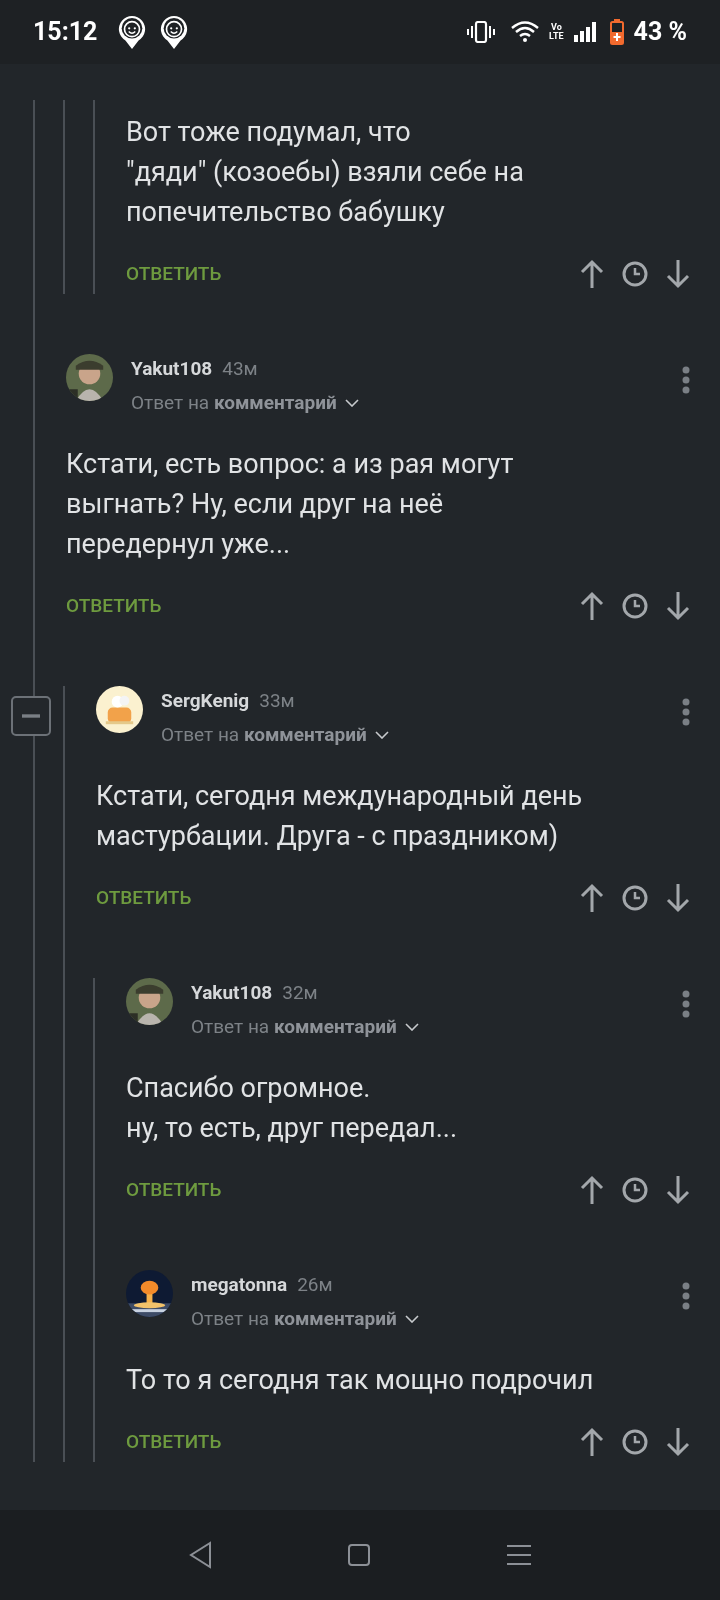 The image size is (720, 1600). What do you see at coordinates (240, 368) in the screenshot?
I see `comment-time: 43м` at bounding box center [240, 368].